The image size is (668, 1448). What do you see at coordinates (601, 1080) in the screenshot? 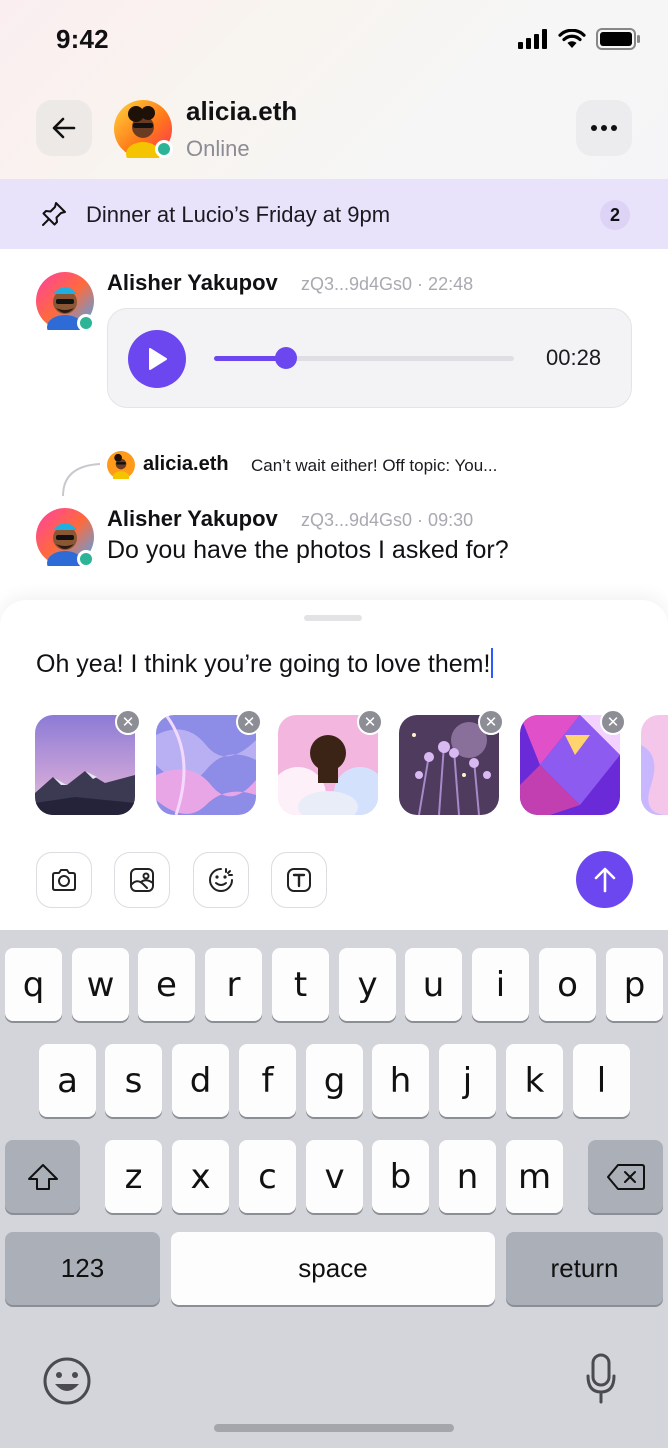
I see `key: l` at bounding box center [601, 1080].